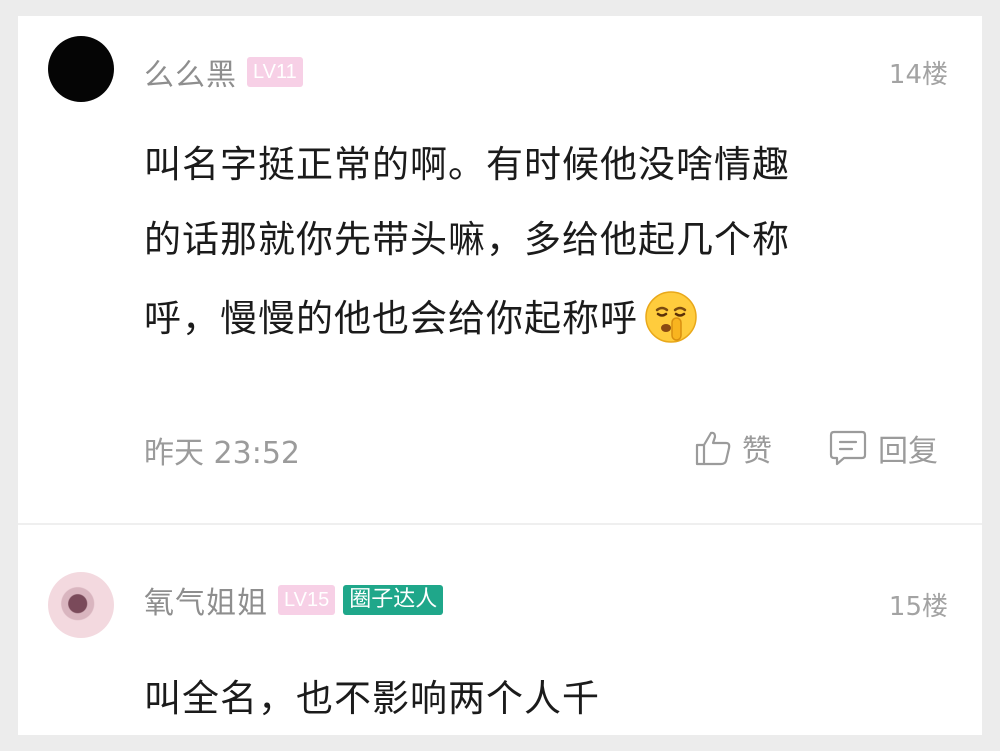  I want to click on username: 氧气姐姐, so click(206, 600).